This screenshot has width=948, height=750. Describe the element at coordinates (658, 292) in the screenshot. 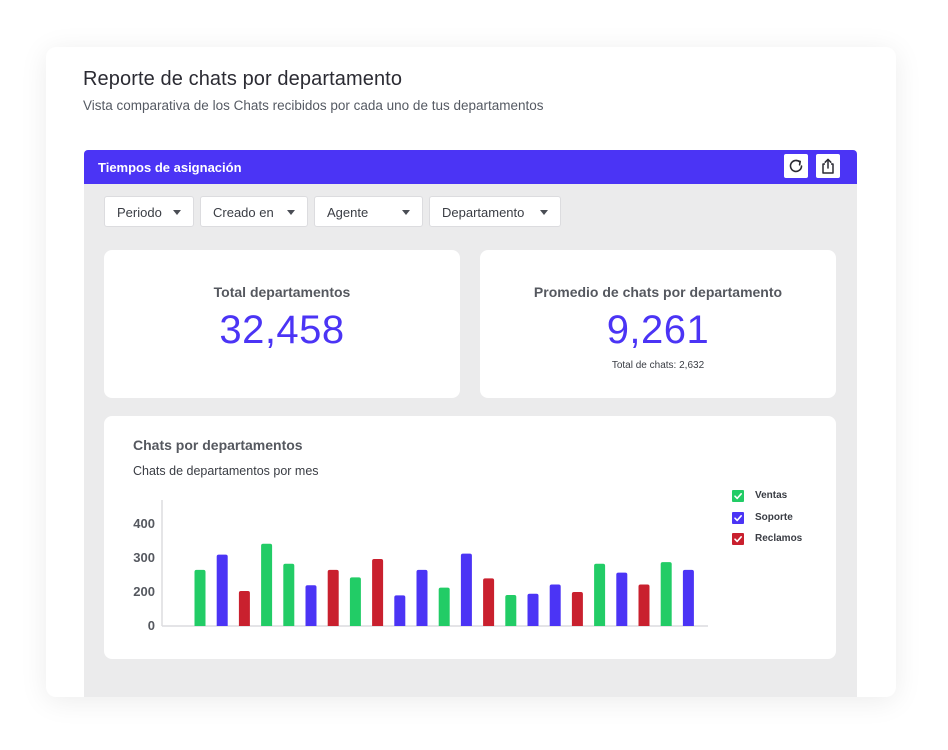

I see `stat-label: Promedio de chats por departamento` at that location.